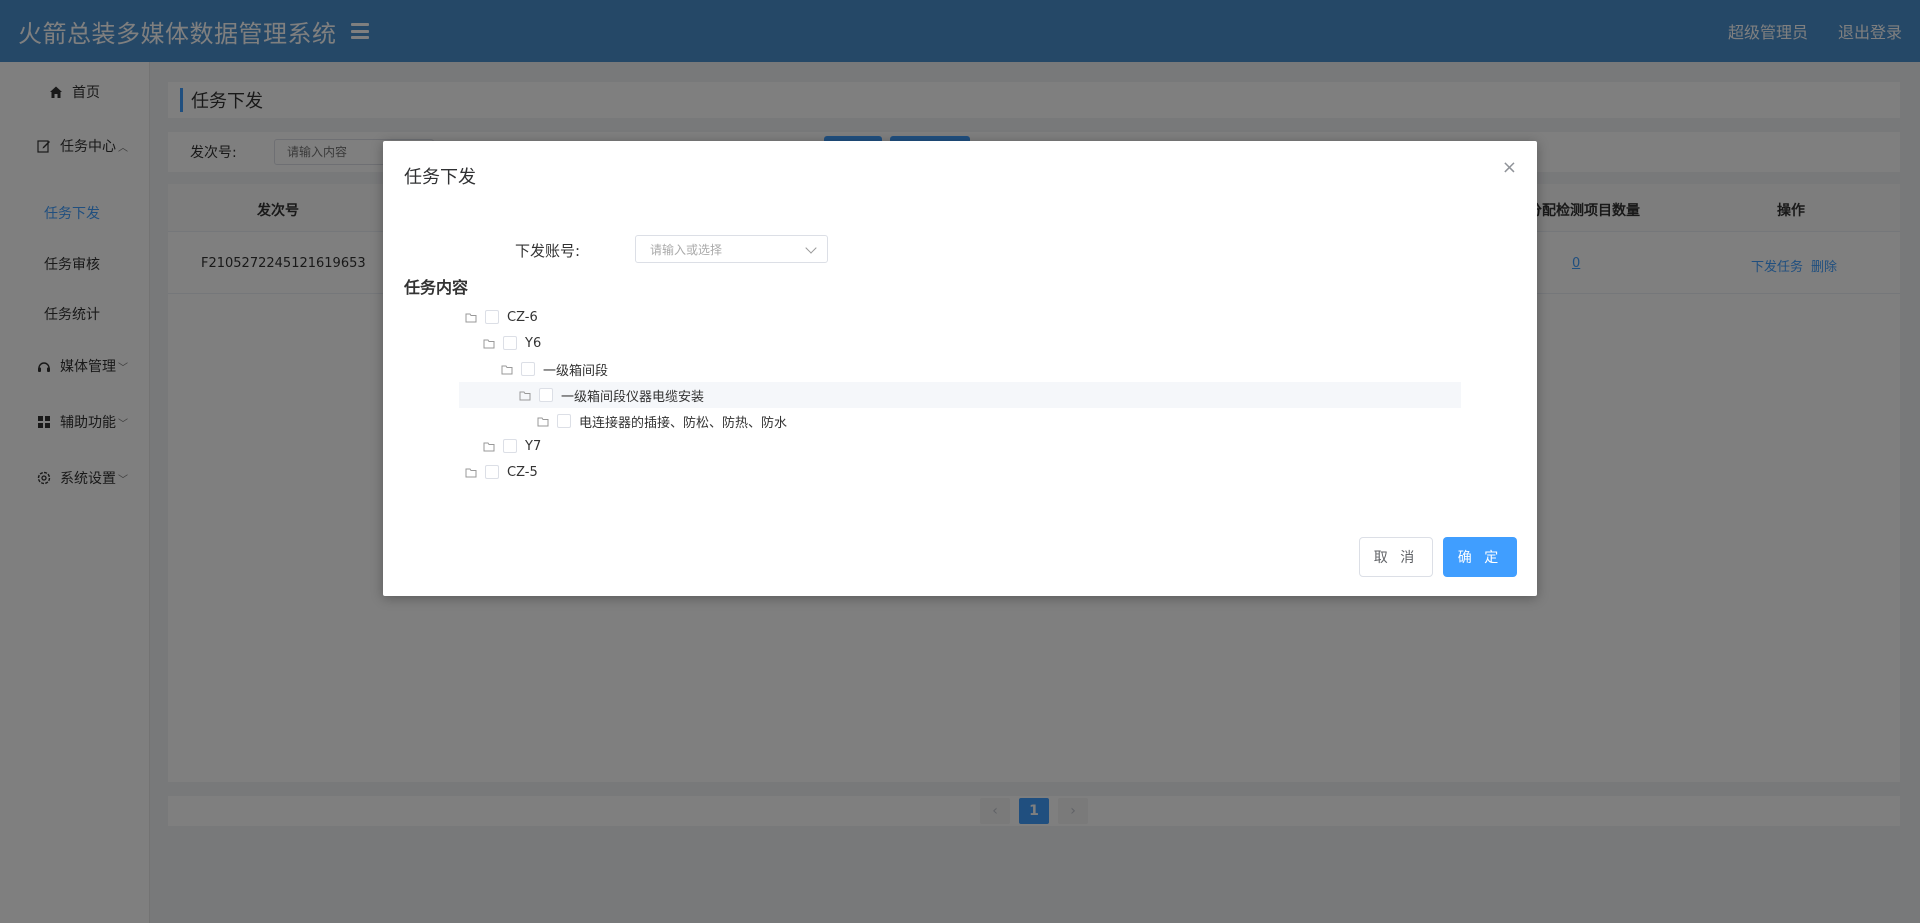  What do you see at coordinates (1480, 557) in the screenshot?
I see `confirm-button: 确 定` at bounding box center [1480, 557].